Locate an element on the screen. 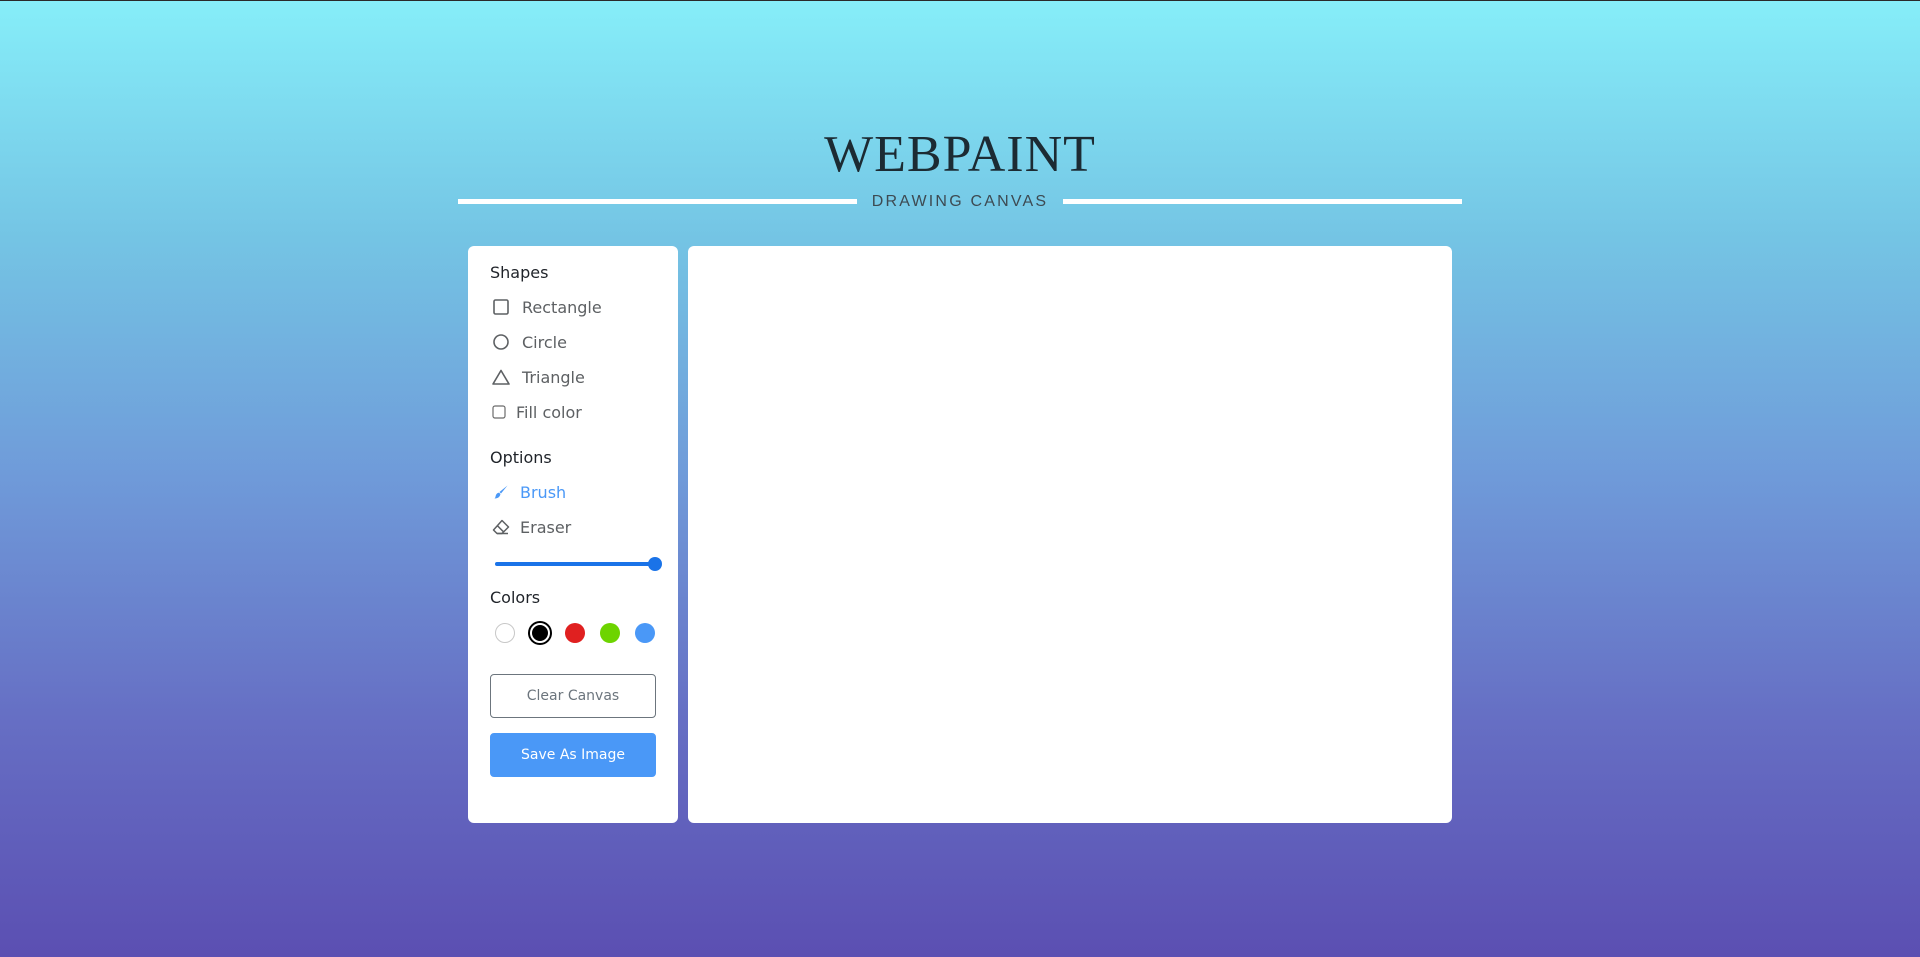  color-swatch-black is located at coordinates (540, 633).